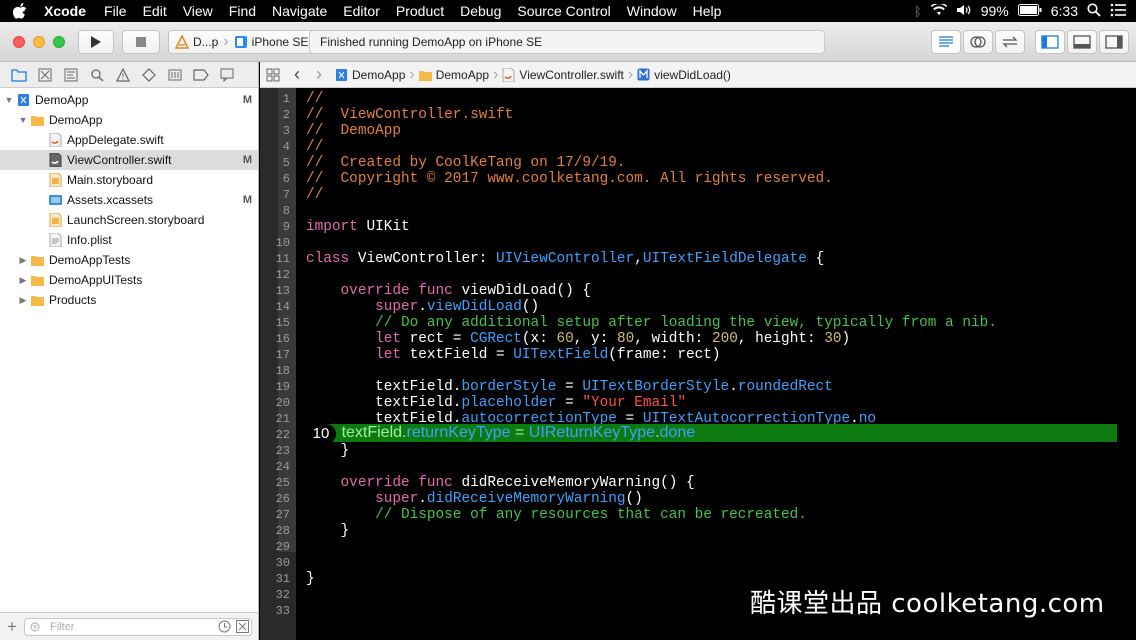 This screenshot has height=640, width=1136. I want to click on menu-navigate: Navigate, so click(299, 11).